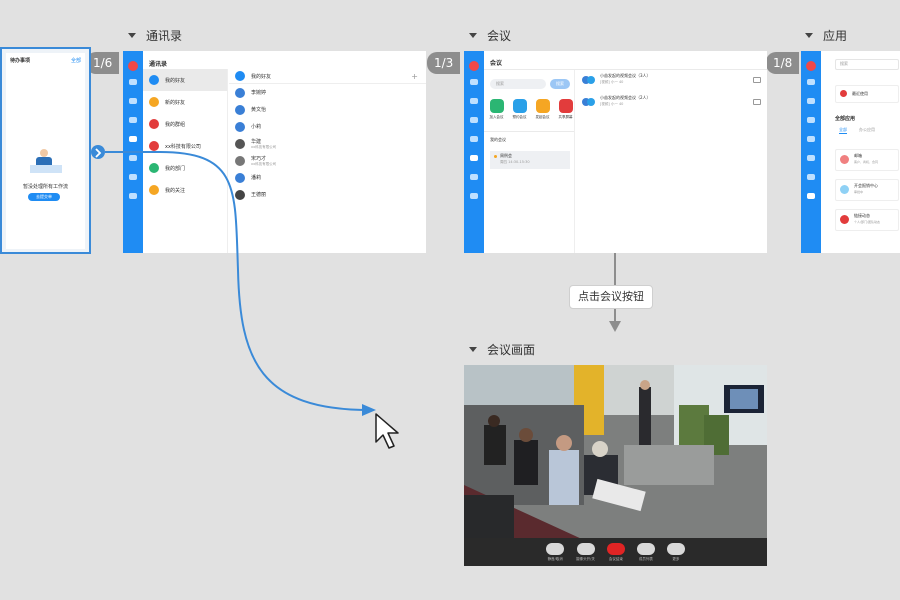 The width and height of the screenshot is (900, 600). Describe the element at coordinates (240, 283) in the screenshot. I see `flow-arrow` at that location.